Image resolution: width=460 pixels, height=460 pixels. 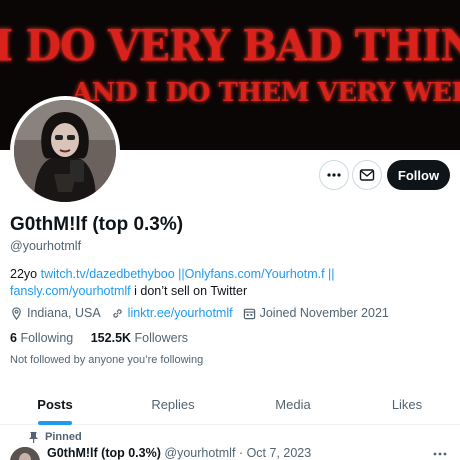 I want to click on not-followed-notice: Not followed by anyone you’re following, so click(x=107, y=360).